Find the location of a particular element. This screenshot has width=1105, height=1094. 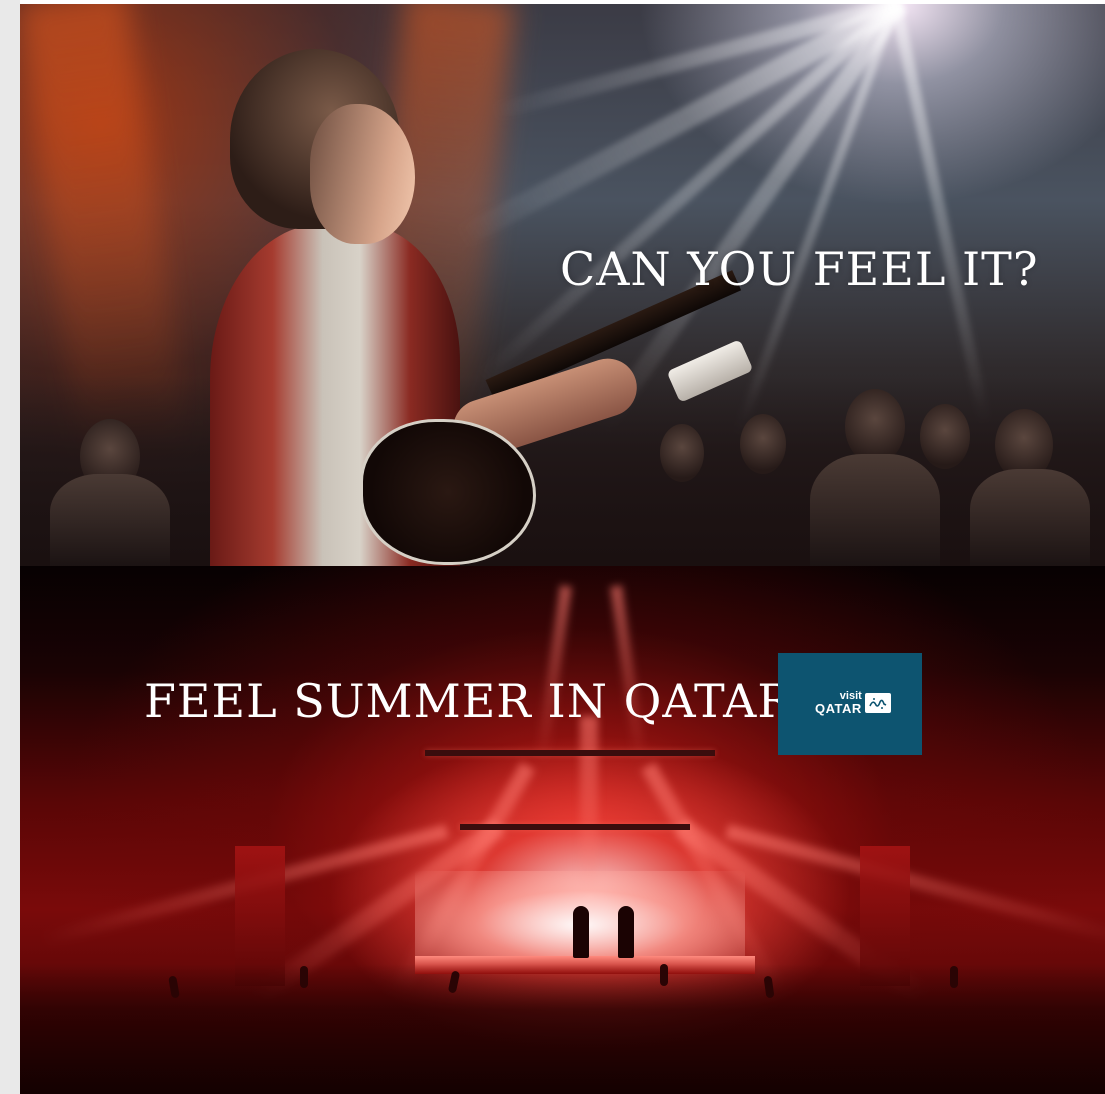

performer-face is located at coordinates (362, 174).